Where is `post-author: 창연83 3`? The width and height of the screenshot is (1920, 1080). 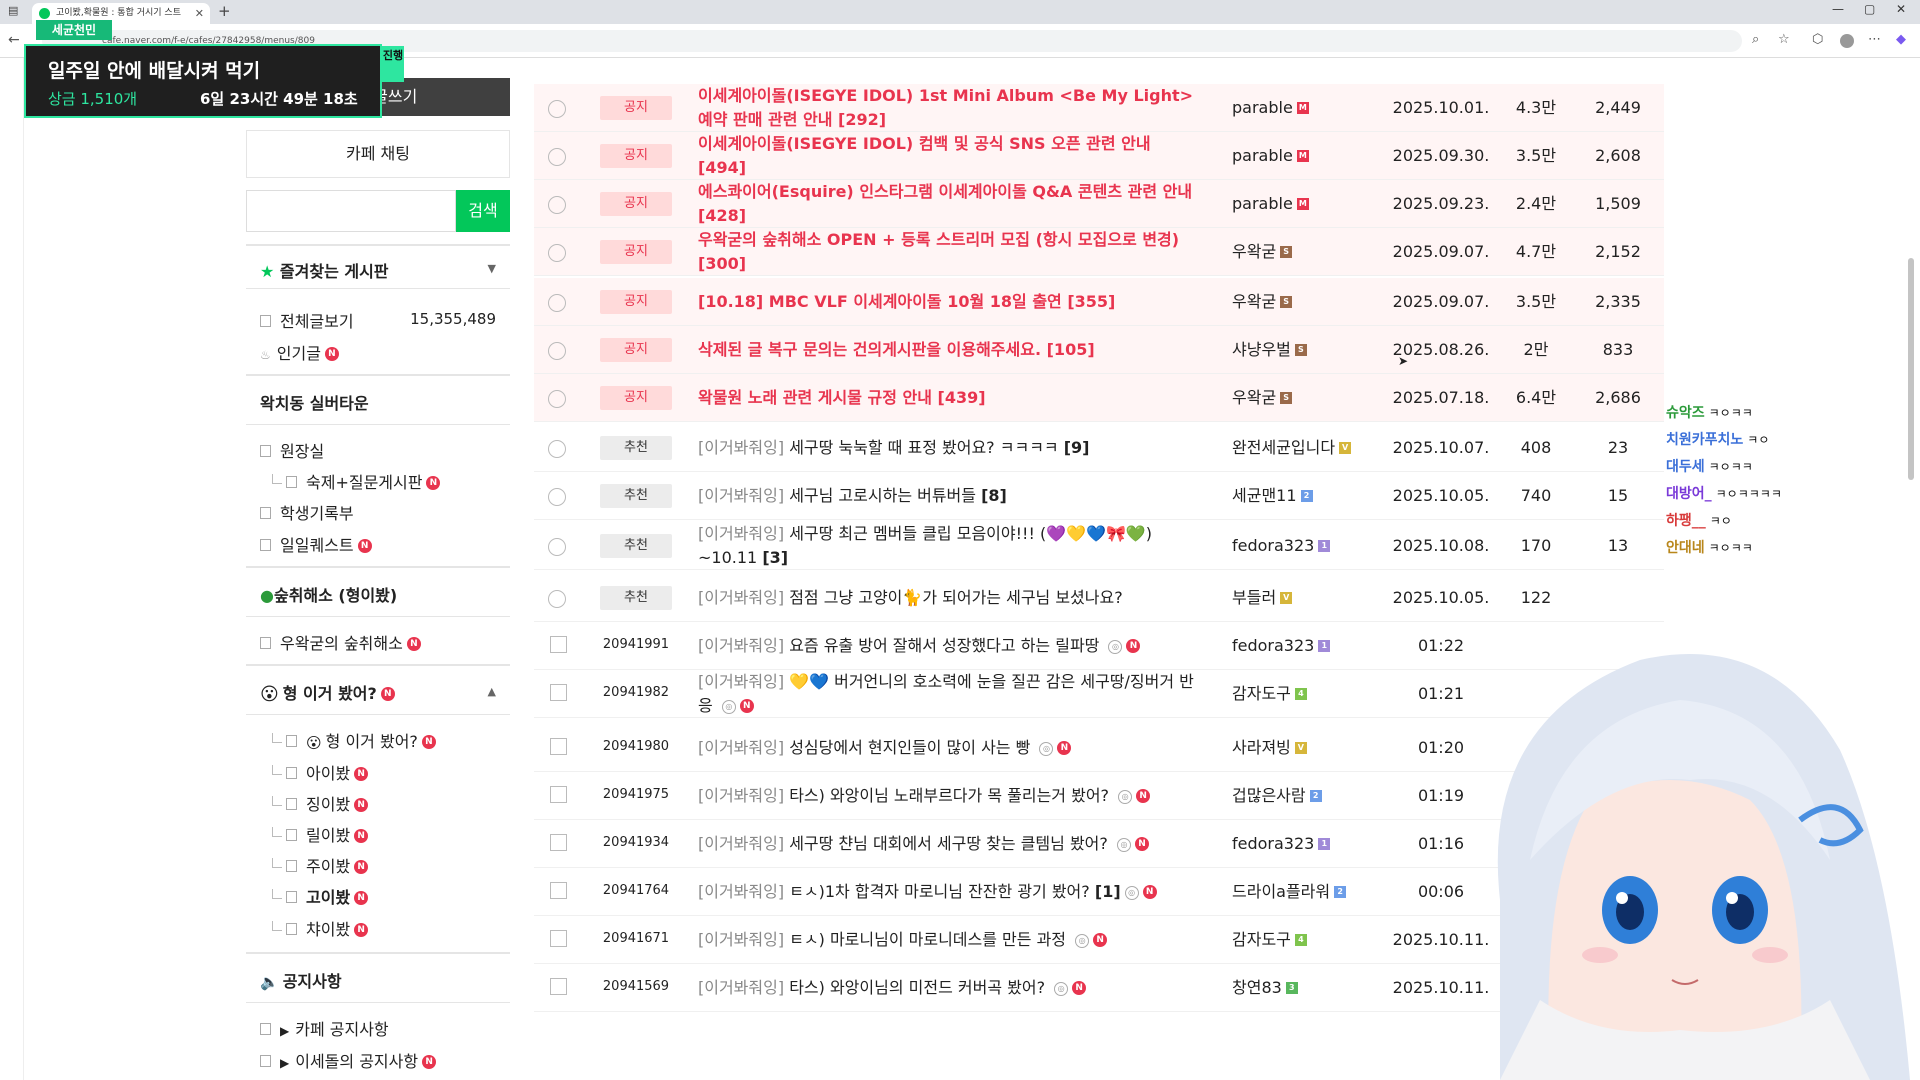 post-author: 창연83 3 is located at coordinates (1307, 988).